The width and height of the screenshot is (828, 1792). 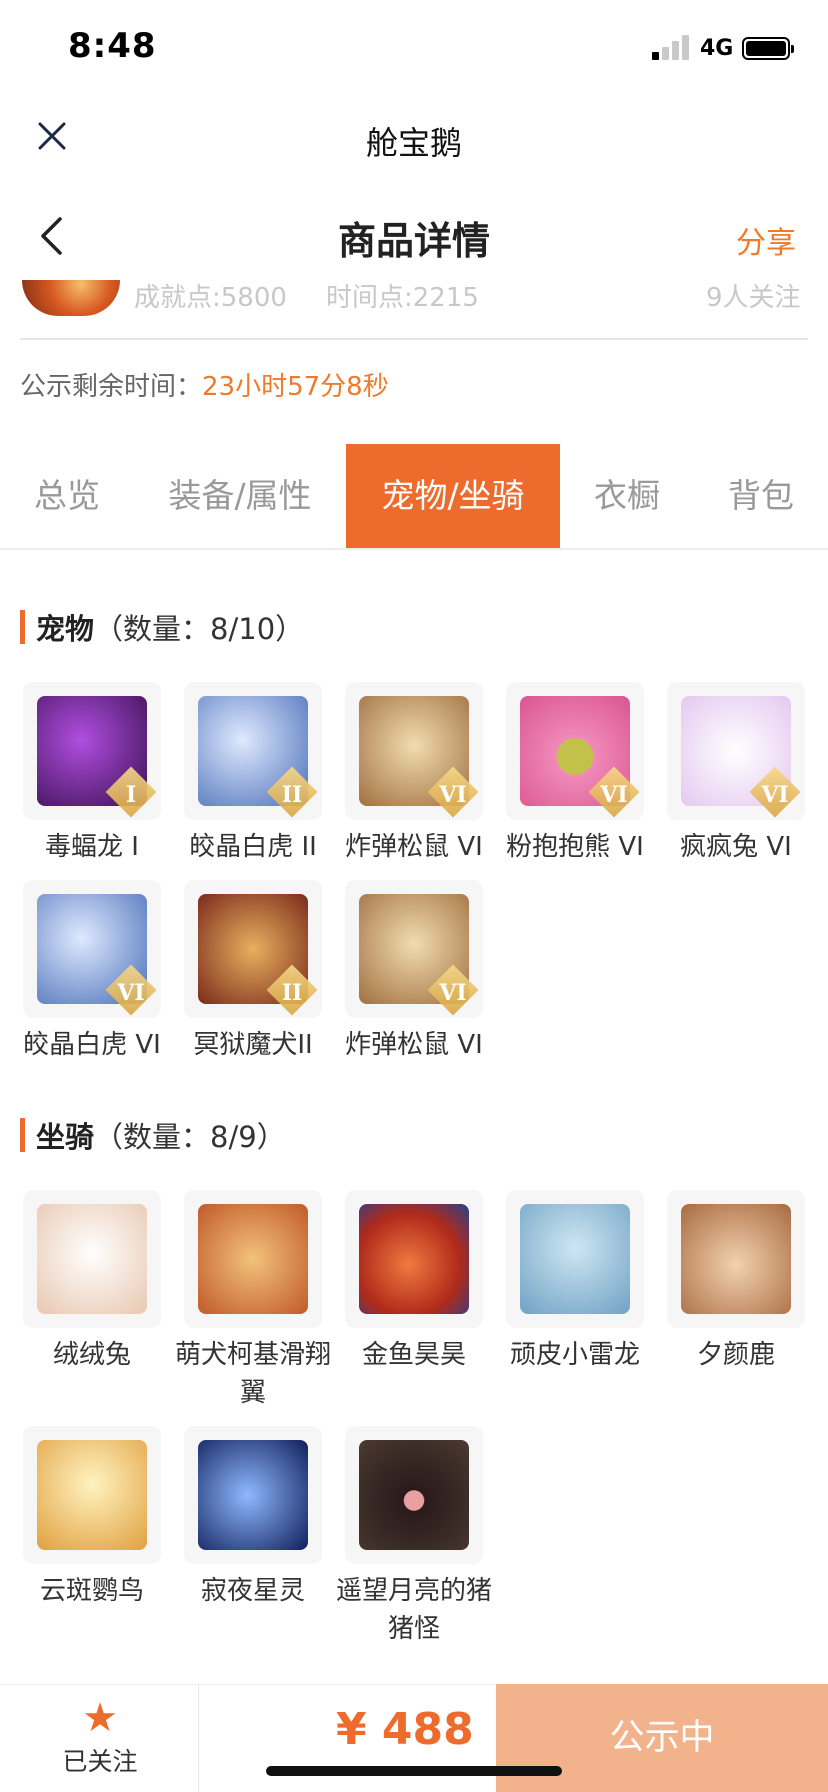 What do you see at coordinates (402, 298) in the screenshot?
I see `time-points: 时间点:2215` at bounding box center [402, 298].